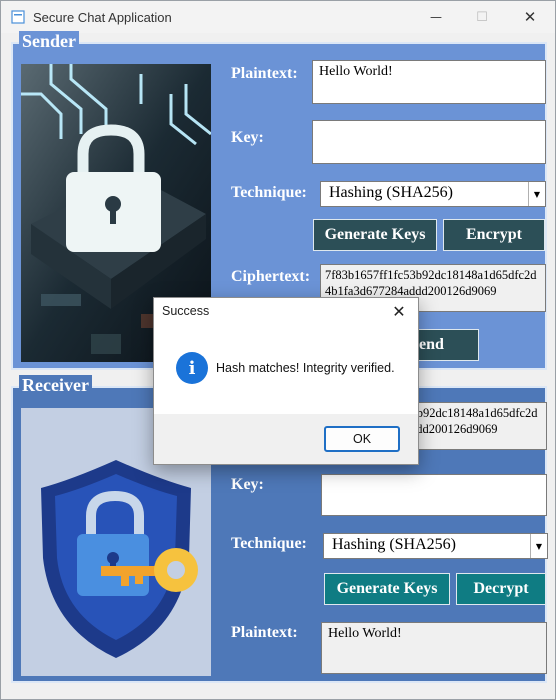 The image size is (556, 700). I want to click on close-window-button: ✕, so click(530, 17).